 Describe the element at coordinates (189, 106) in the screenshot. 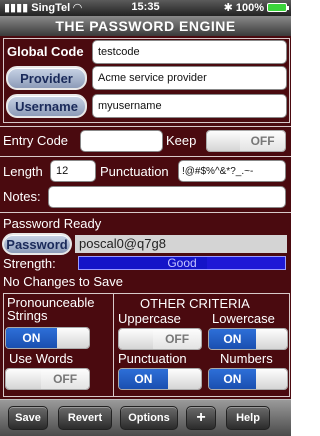

I see `username-field: myusername` at that location.